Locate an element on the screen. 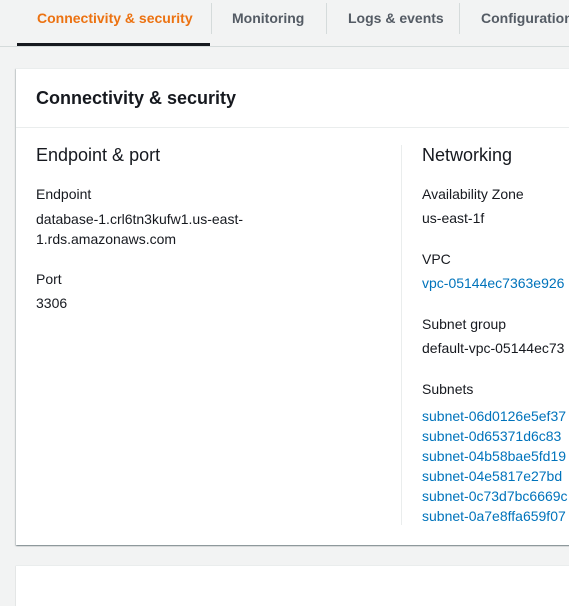 The image size is (569, 606). port-value: 3306 is located at coordinates (52, 303).